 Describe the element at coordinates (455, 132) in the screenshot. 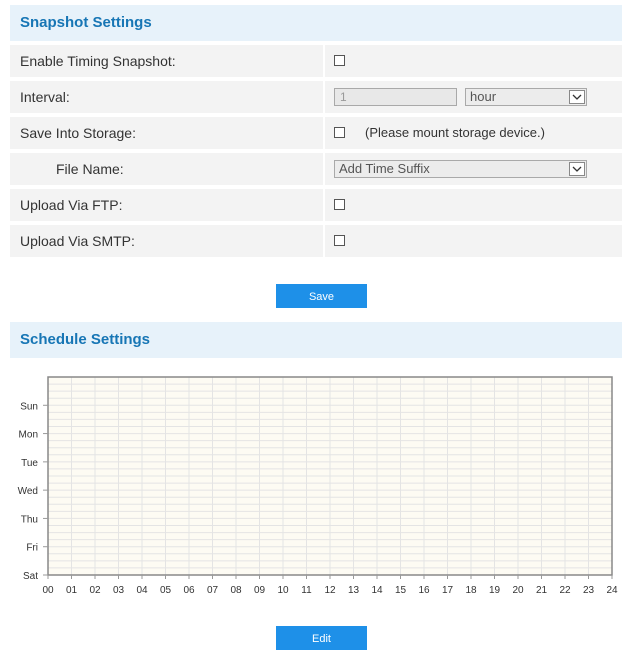

I see `storage-note: (Please mount storage device.)` at that location.